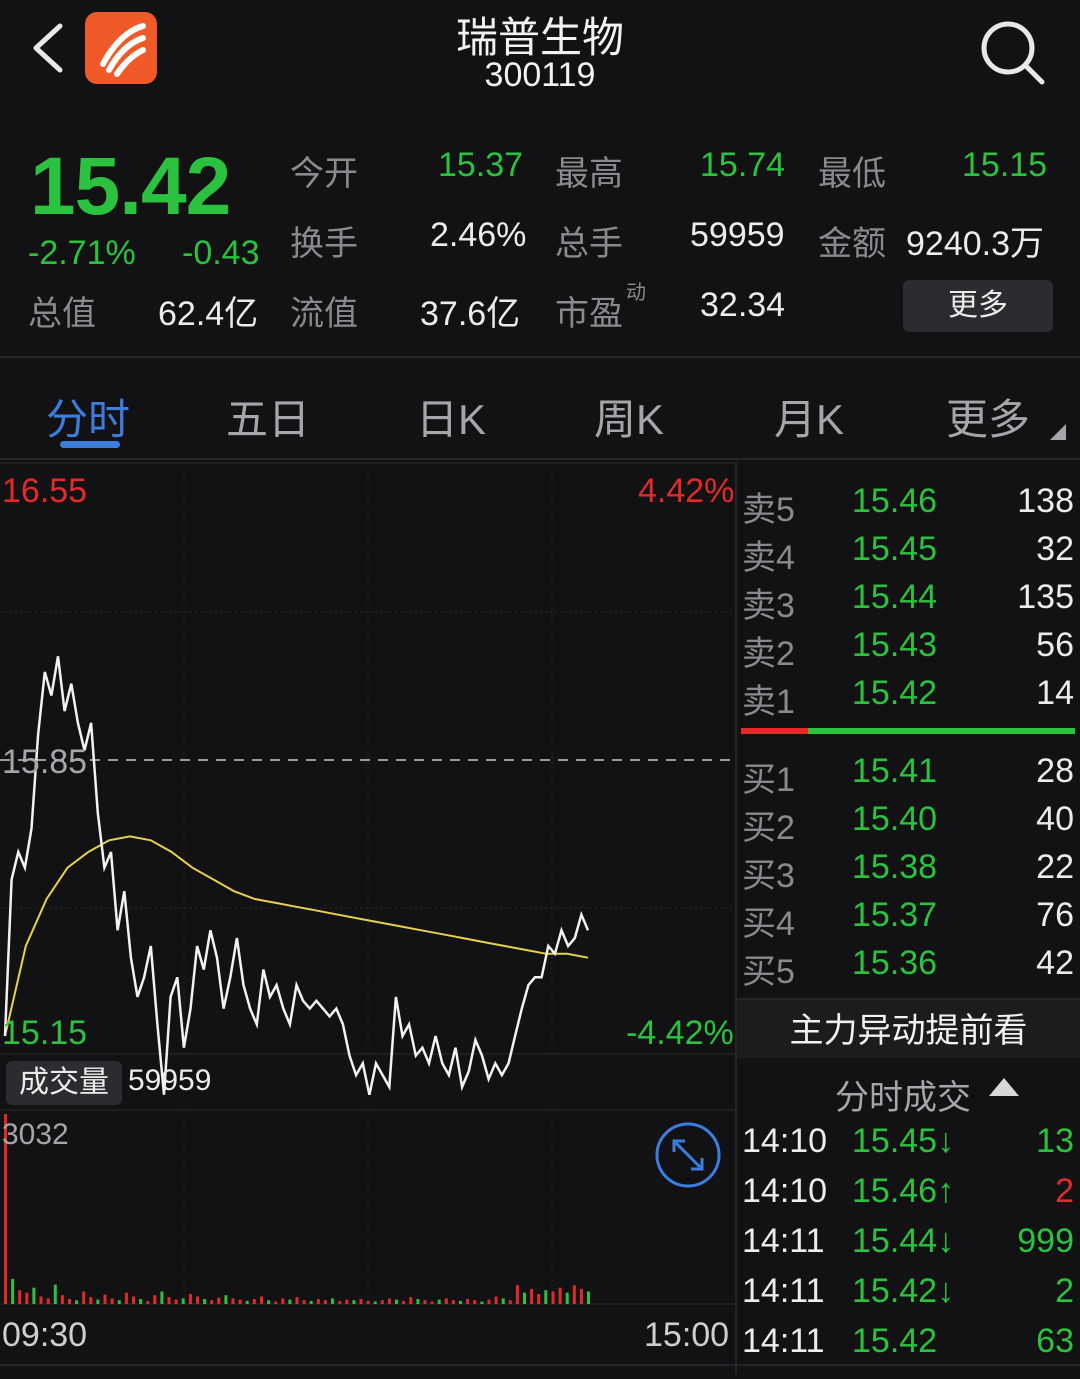 The height and width of the screenshot is (1379, 1080). Describe the element at coordinates (908, 1089) in the screenshot. I see `trades-header: 分时成交` at that location.